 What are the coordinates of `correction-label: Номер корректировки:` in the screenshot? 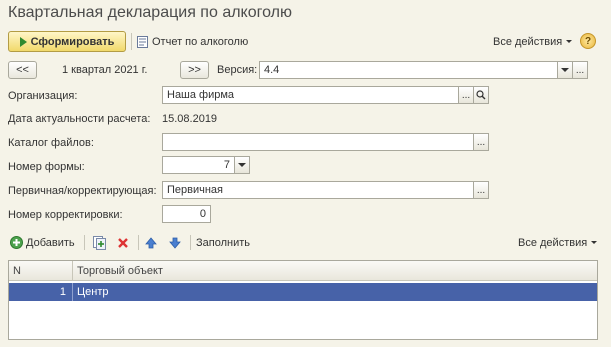 It's located at (65, 215).